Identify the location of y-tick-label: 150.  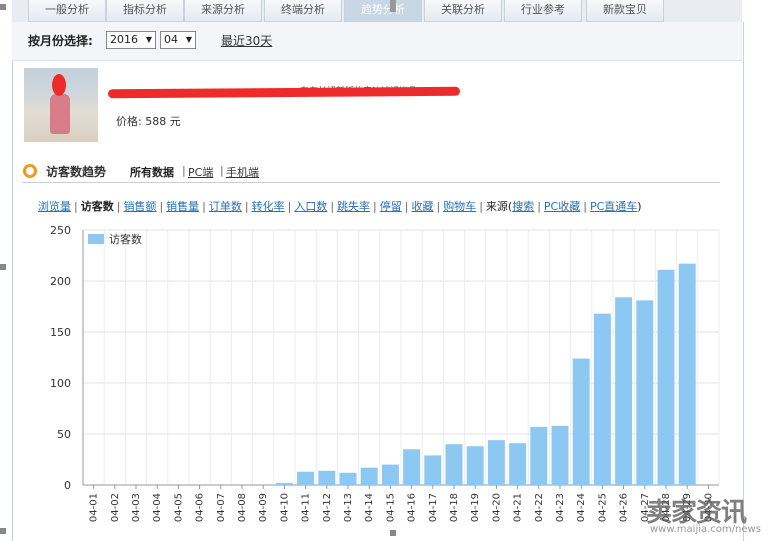
(60, 332).